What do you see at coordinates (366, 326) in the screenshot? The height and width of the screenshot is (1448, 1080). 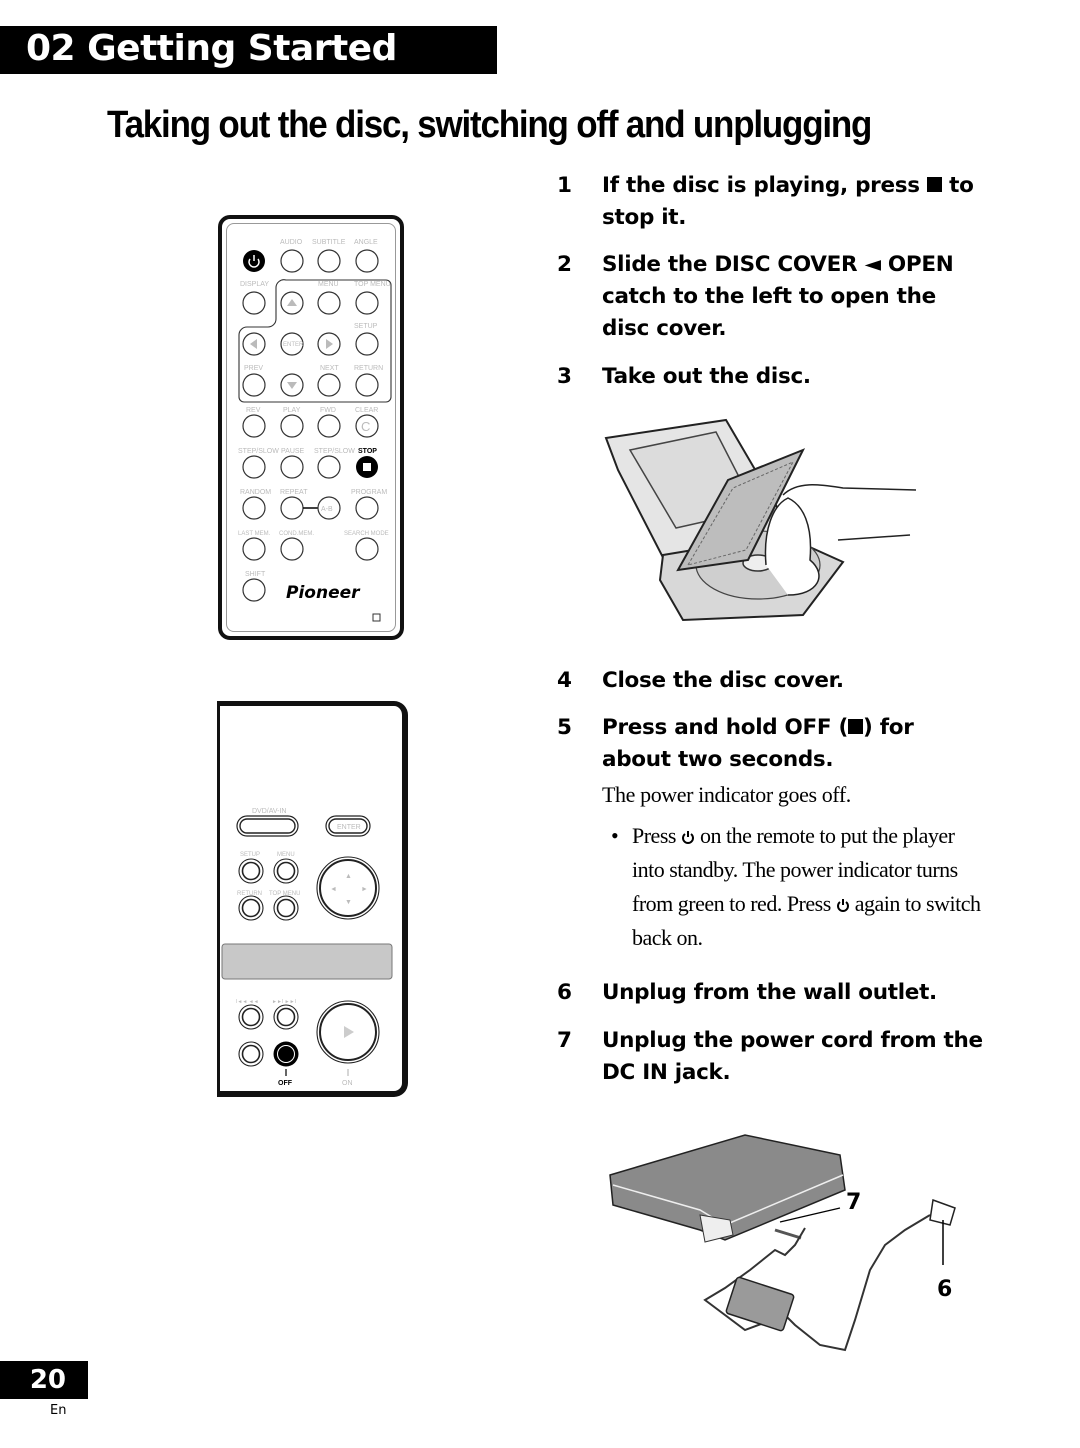 I see `label-setup: SETUP` at bounding box center [366, 326].